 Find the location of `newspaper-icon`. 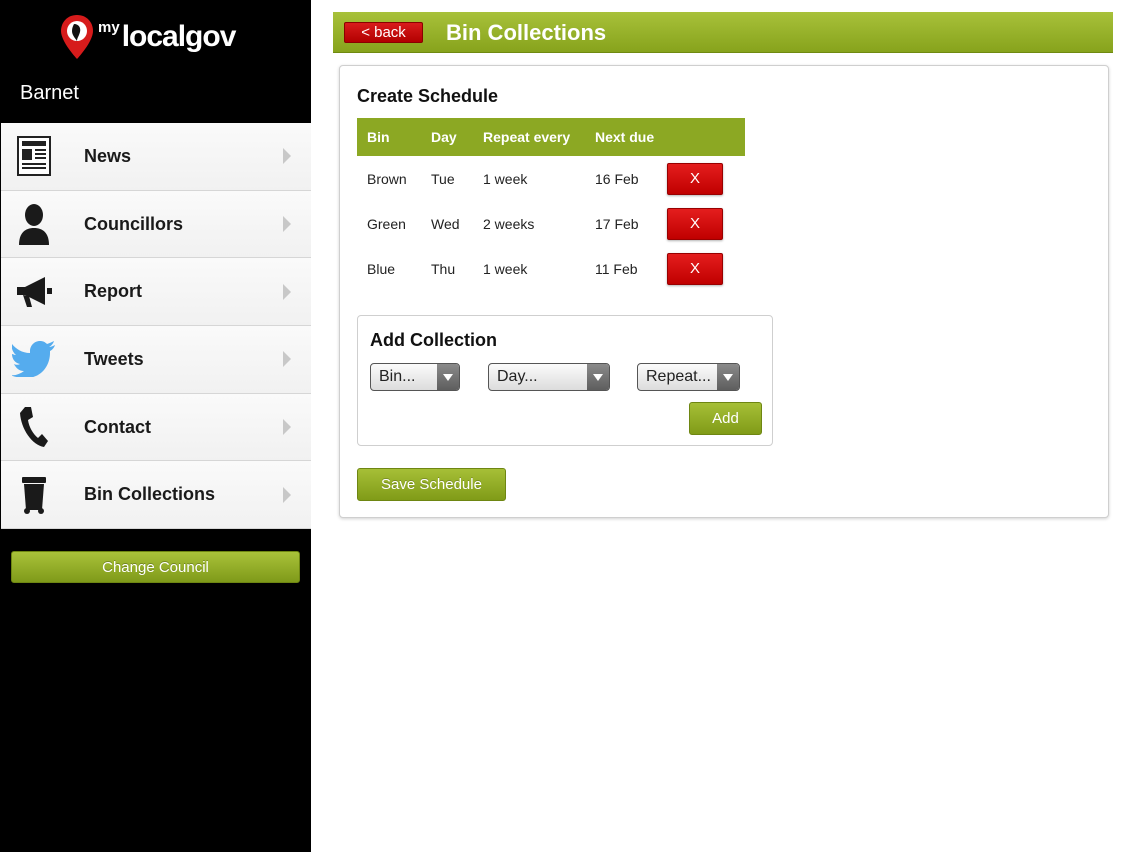

newspaper-icon is located at coordinates (34, 156).